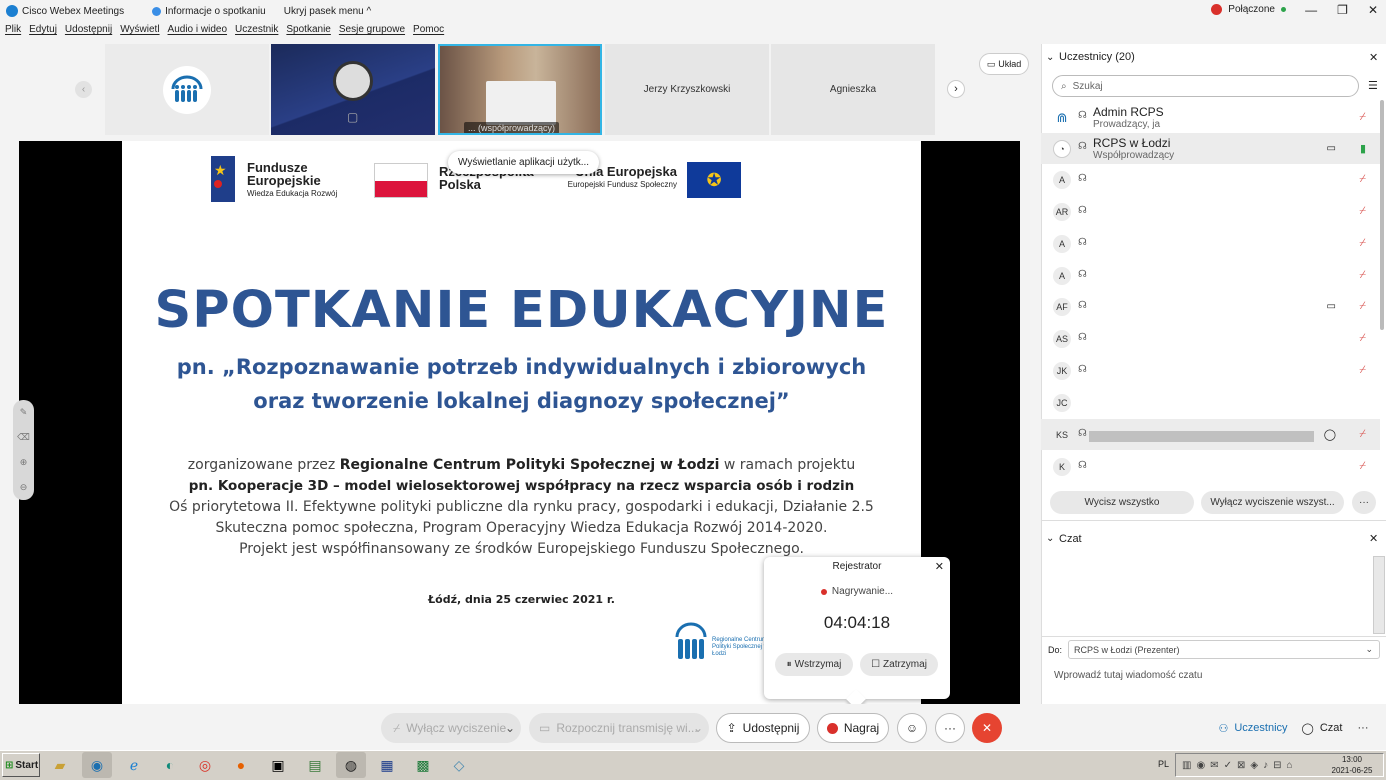  Describe the element at coordinates (459, 765) in the screenshot. I see `app2-icon: ◇` at that location.